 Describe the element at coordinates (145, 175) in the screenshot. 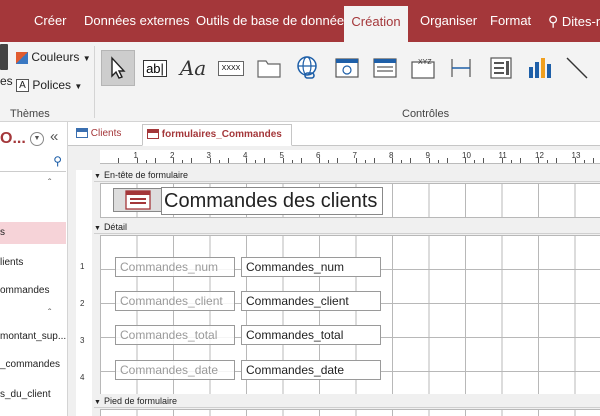

I see `form-header-section-label: En-tête de formulaire` at that location.